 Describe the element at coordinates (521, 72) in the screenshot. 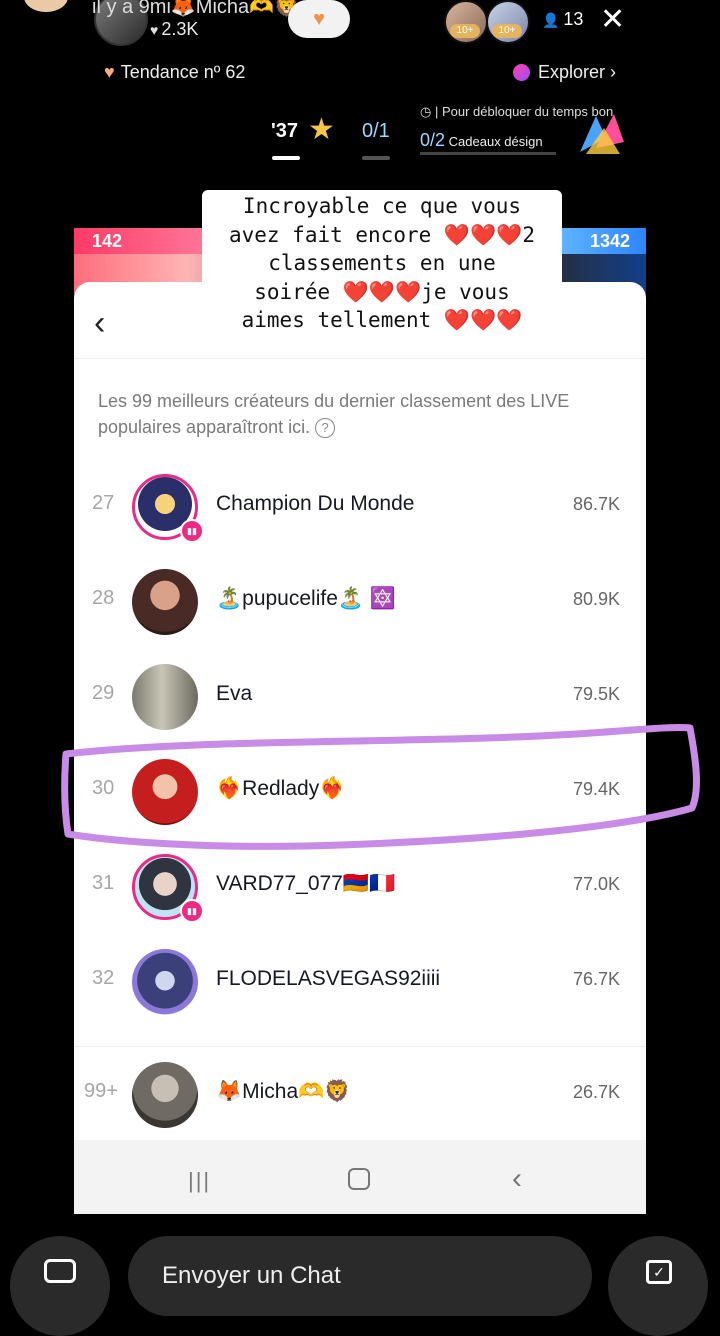

I see `explore-icon` at that location.